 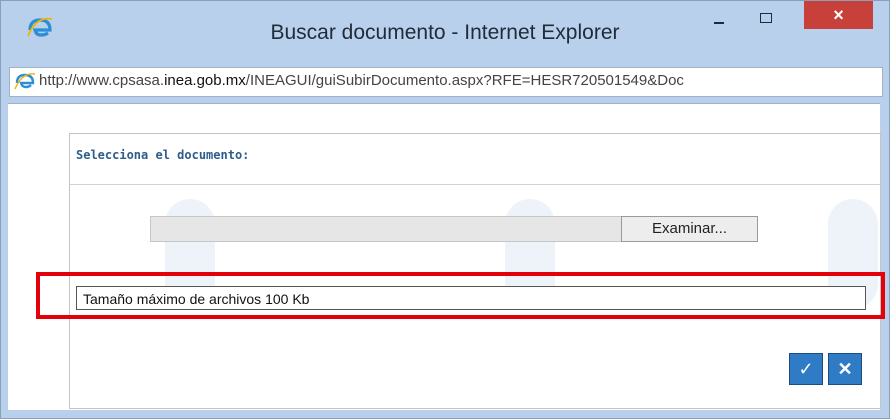 I want to click on panel-heading: Selecciona el documento:, so click(x=163, y=155).